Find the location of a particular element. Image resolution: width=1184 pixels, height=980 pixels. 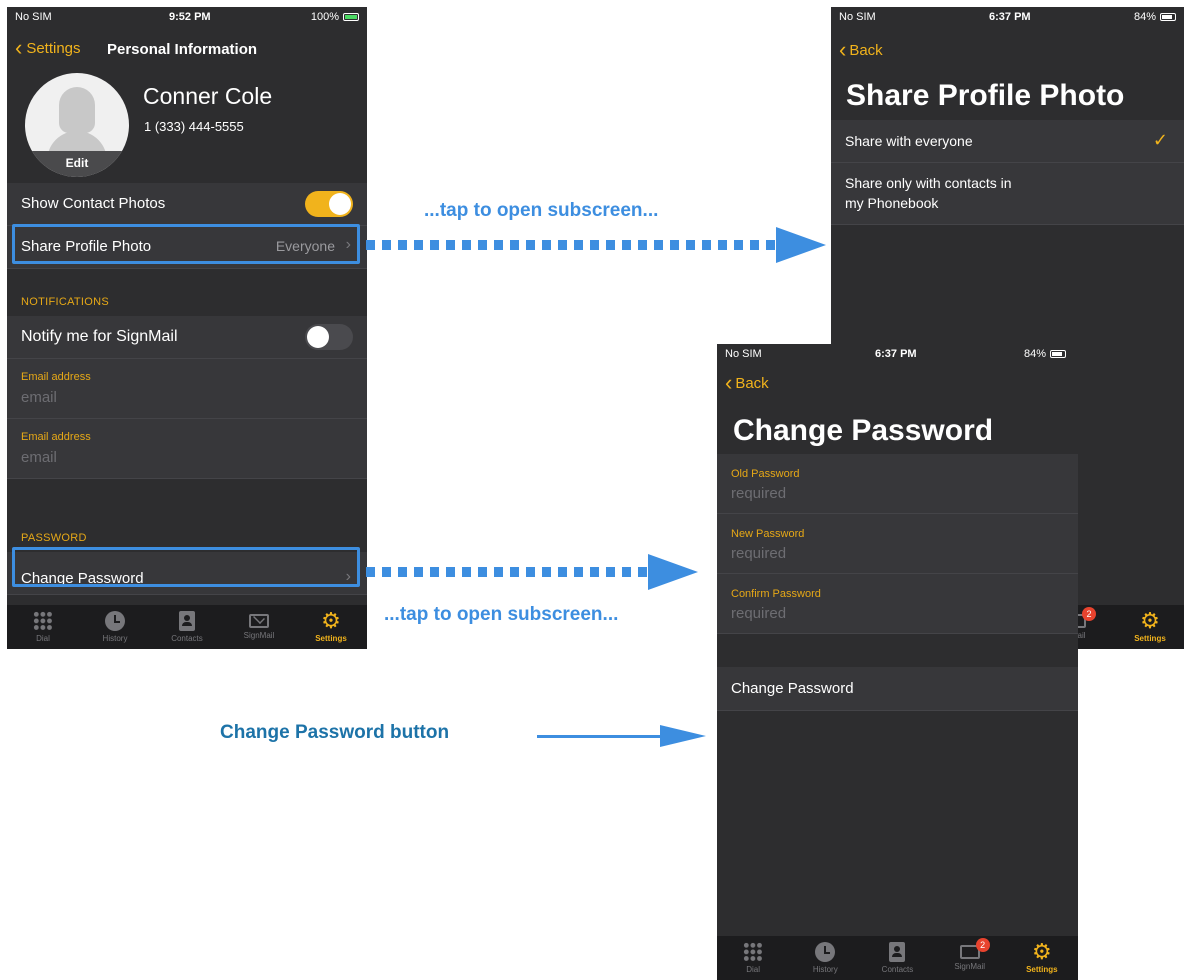

avatar: Edit is located at coordinates (77, 125).